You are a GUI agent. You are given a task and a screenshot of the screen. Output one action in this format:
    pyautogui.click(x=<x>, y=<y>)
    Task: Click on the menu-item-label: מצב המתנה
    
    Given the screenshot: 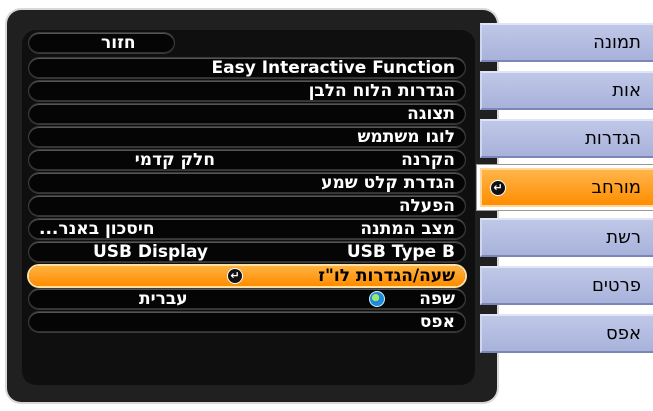 What is the action you would take?
    pyautogui.click(x=407, y=229)
    